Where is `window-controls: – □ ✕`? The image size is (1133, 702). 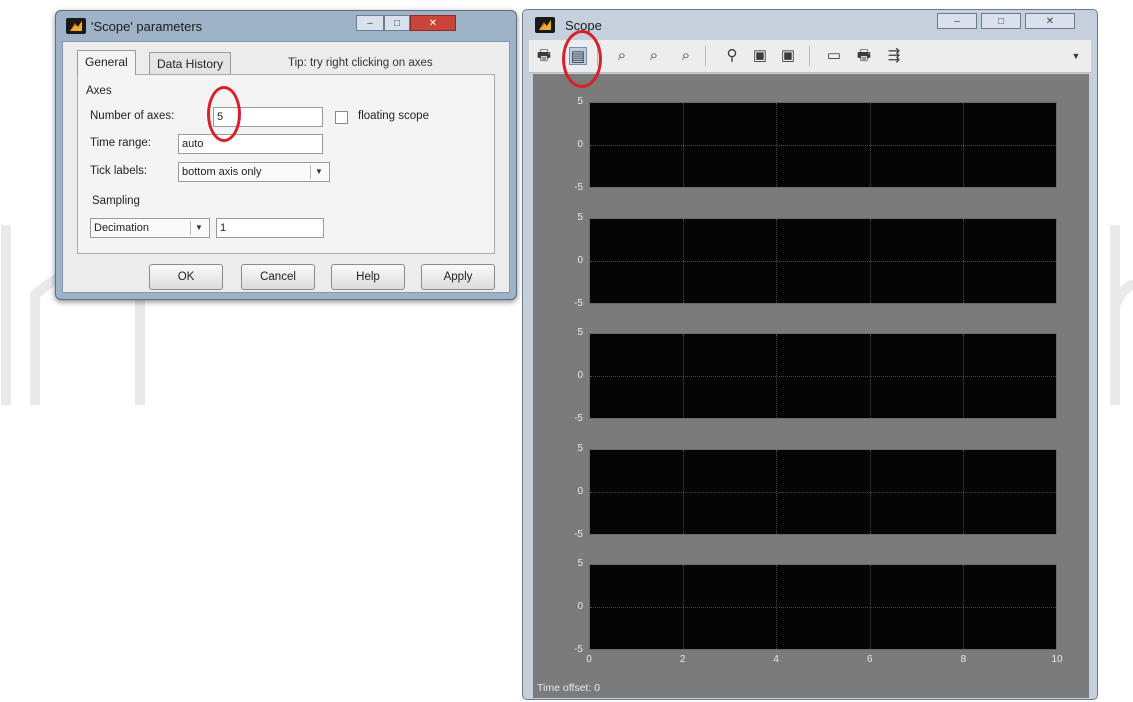
window-controls: – □ ✕ is located at coordinates (406, 23).